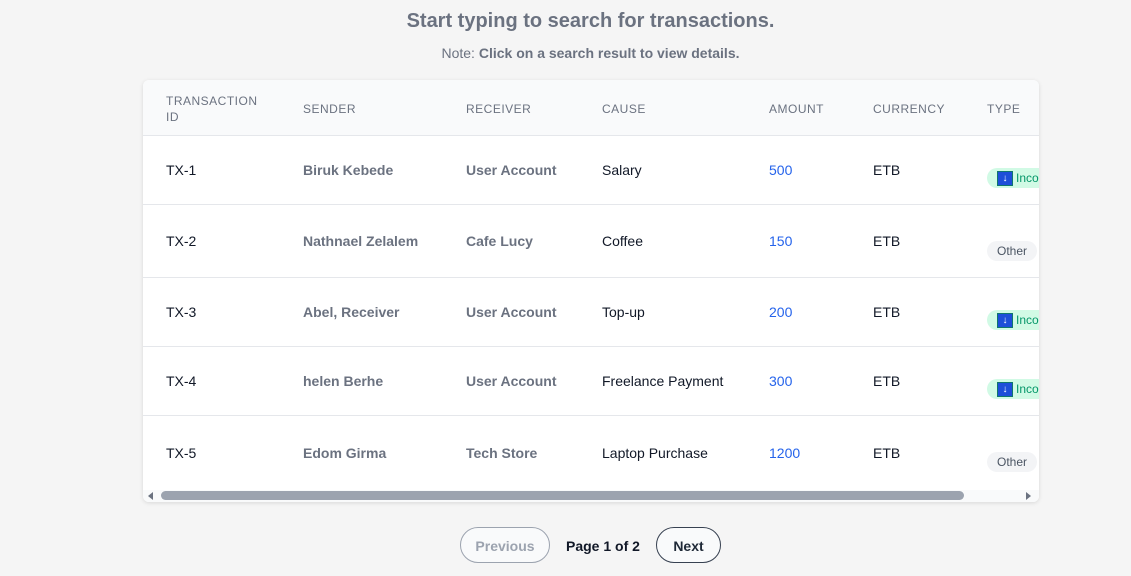 This screenshot has height=576, width=1131. I want to click on page-indicator: Page 1 of 2, so click(603, 546).